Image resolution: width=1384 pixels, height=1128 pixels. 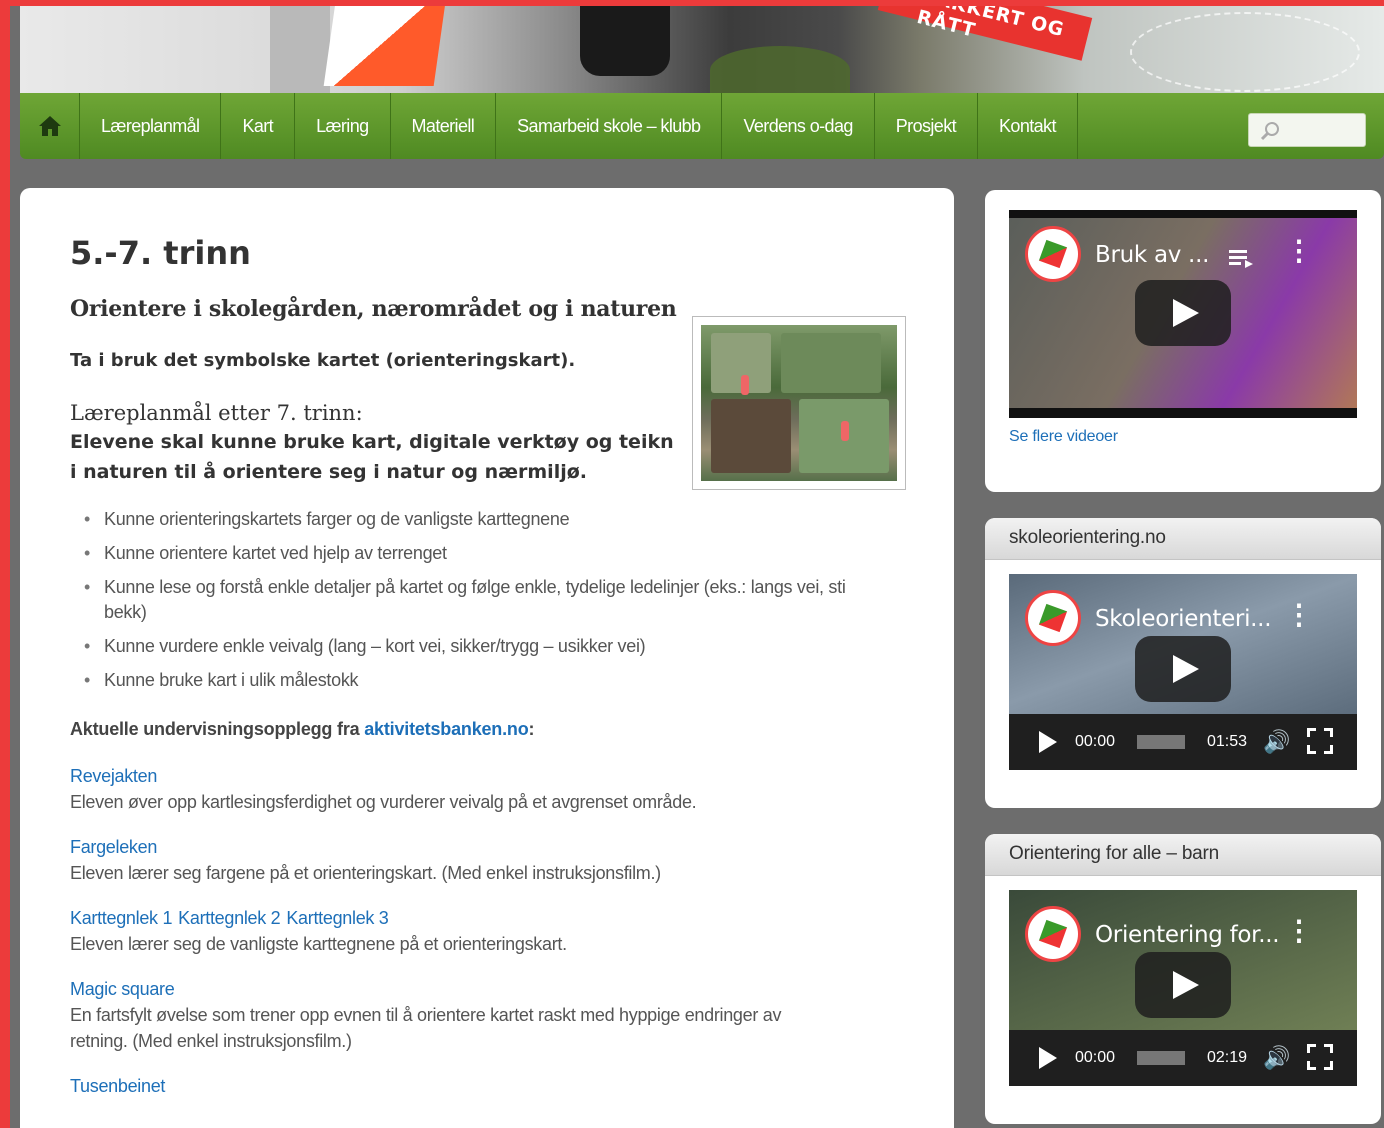 What do you see at coordinates (531, 729) in the screenshot?
I see `resources-heading-suffix: :` at bounding box center [531, 729].